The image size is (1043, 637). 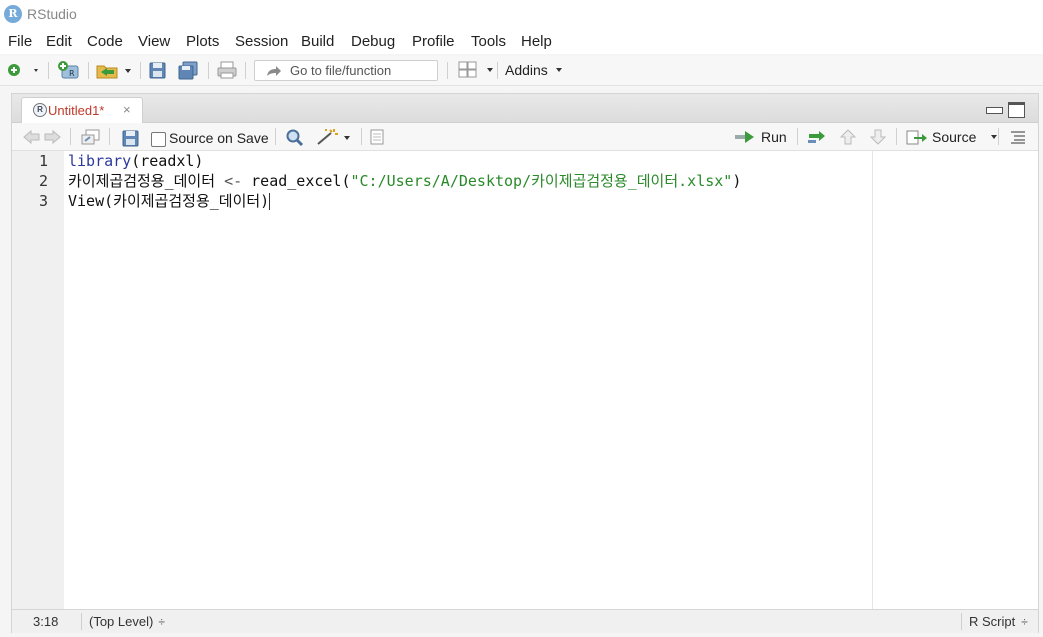 I want to click on code-token: "C:/Users/A/Desktop/카이제곱검정용_데이터.xlsx", so click(x=541, y=181).